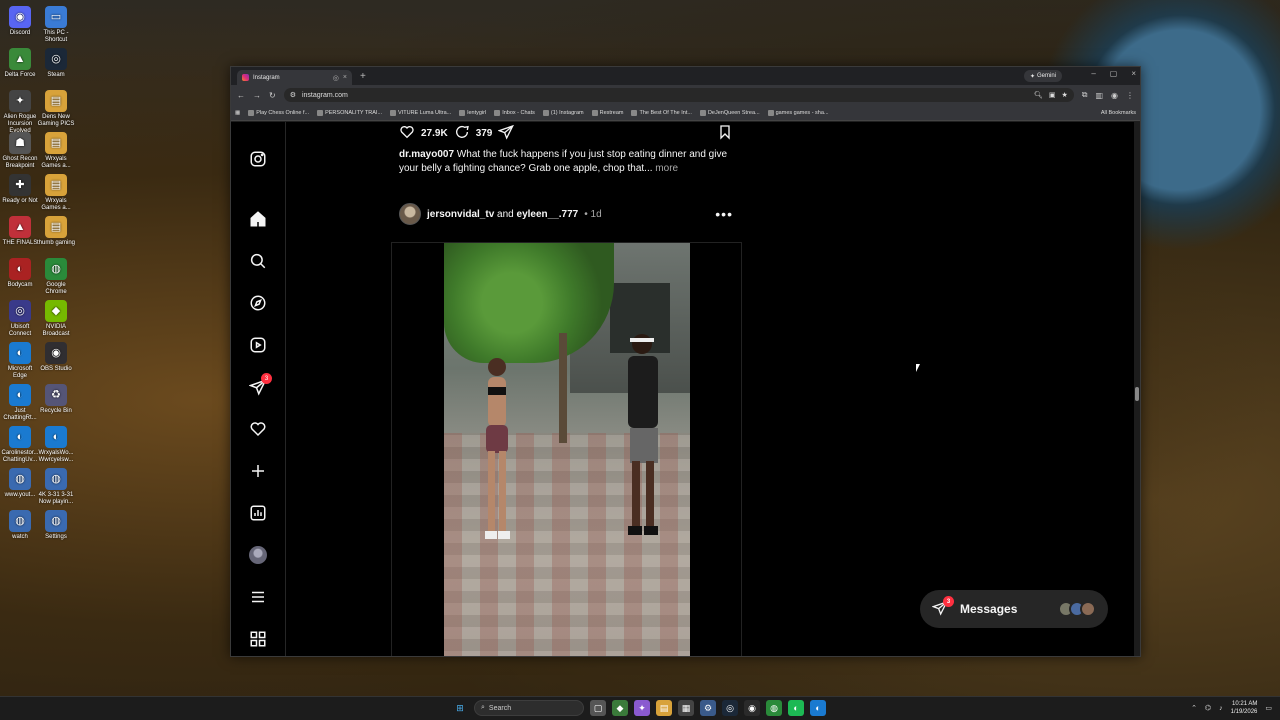 This screenshot has height=720, width=1280. I want to click on forward-arrow-icon: →, so click(257, 95).